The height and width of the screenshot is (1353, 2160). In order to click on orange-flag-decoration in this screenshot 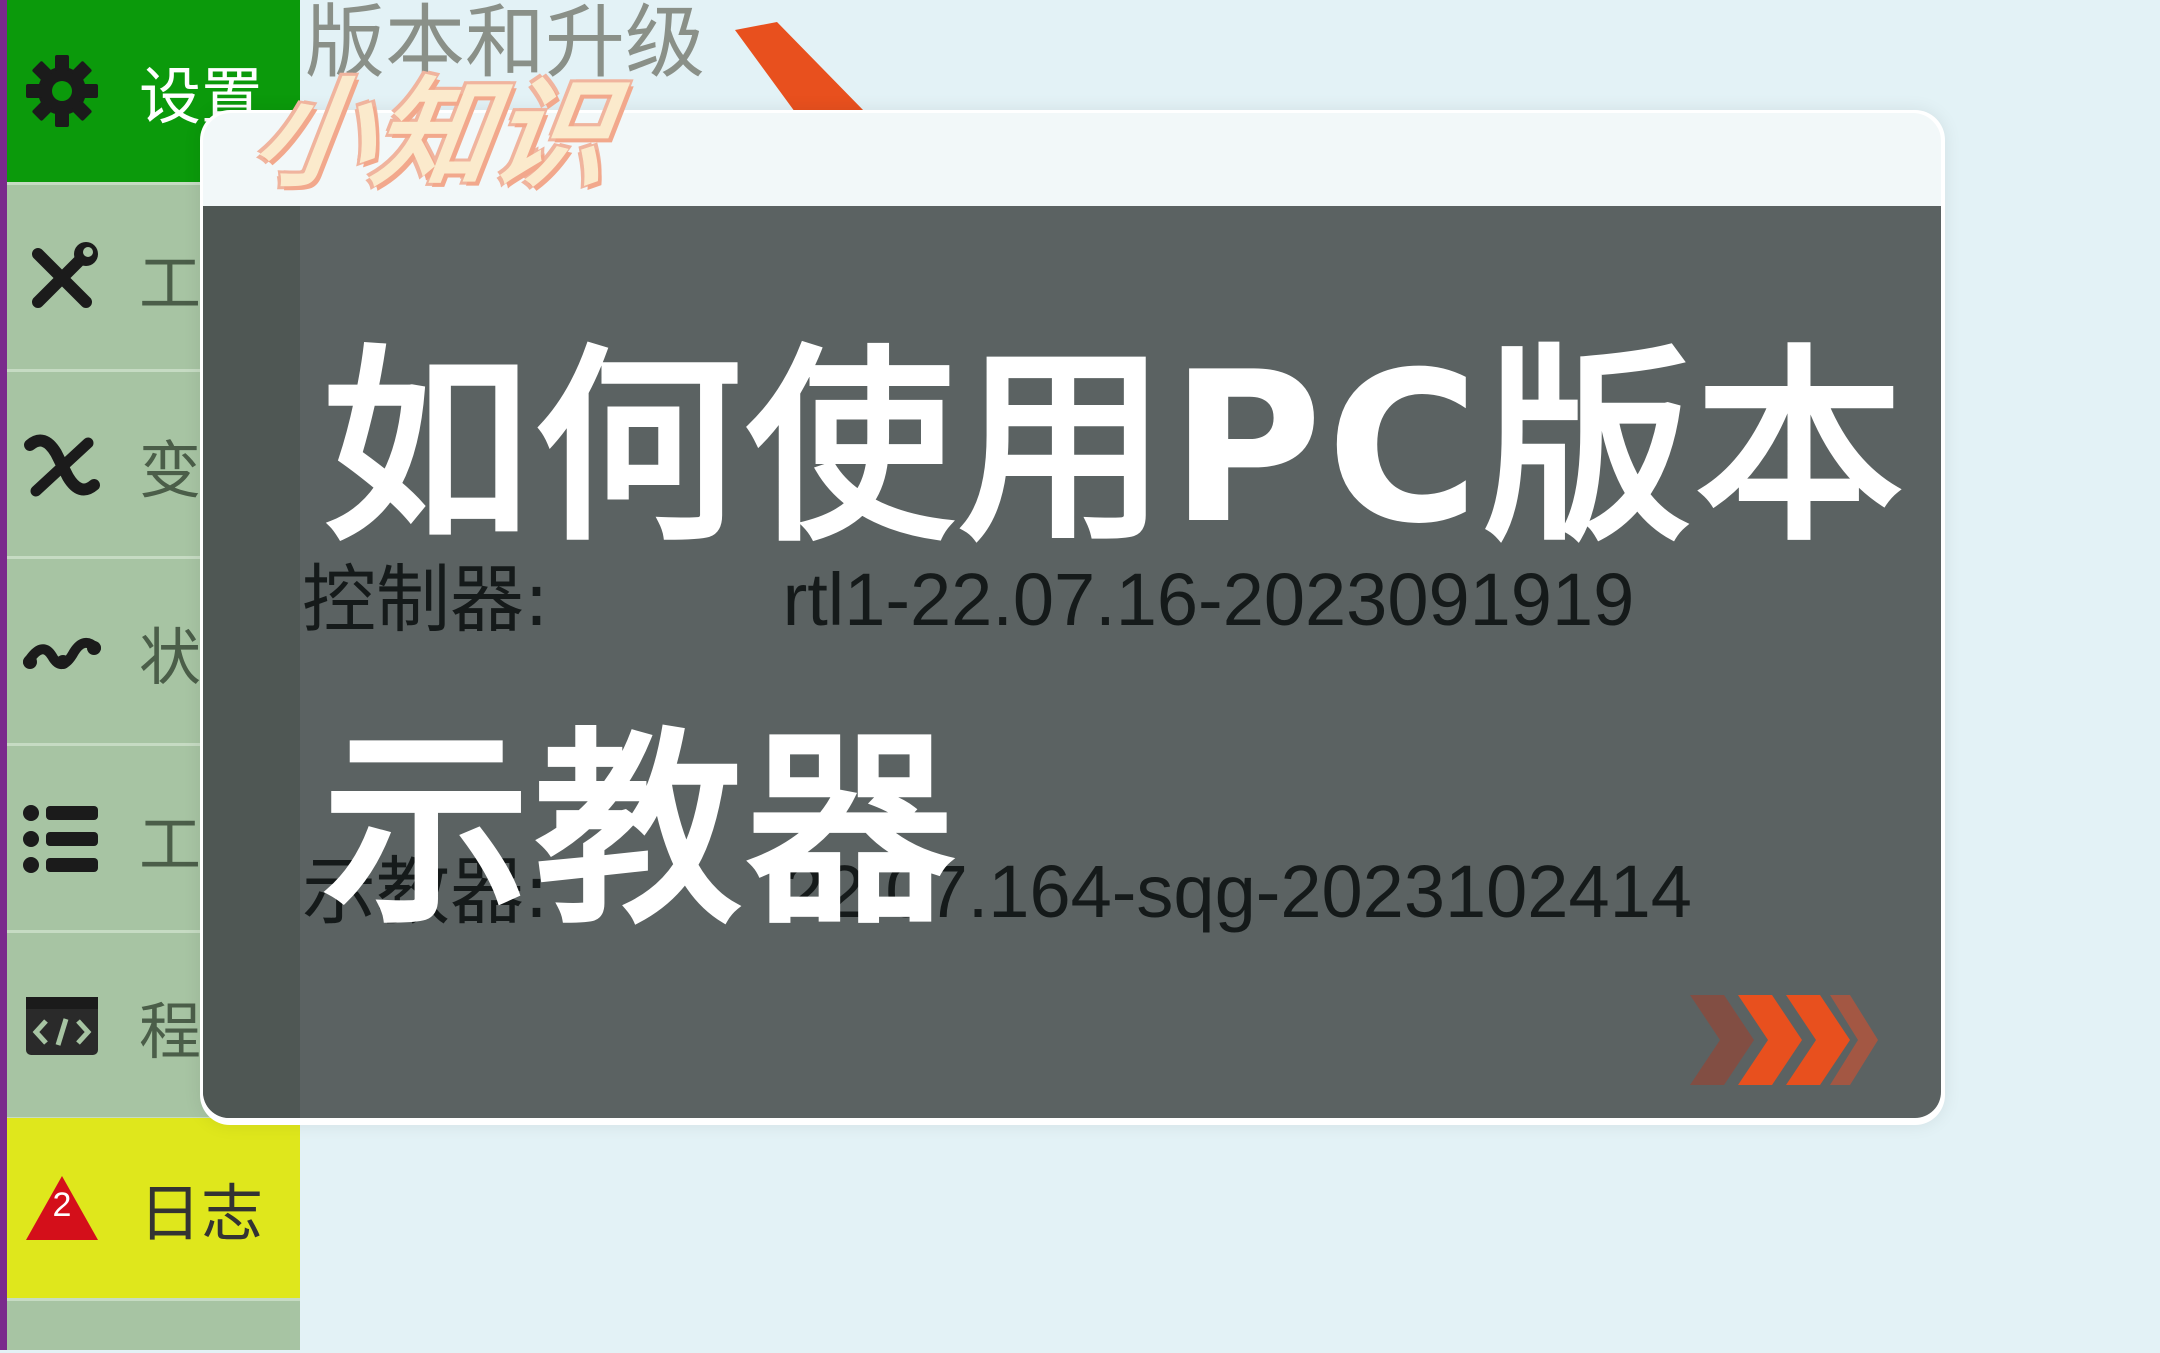, I will do `click(800, 67)`.